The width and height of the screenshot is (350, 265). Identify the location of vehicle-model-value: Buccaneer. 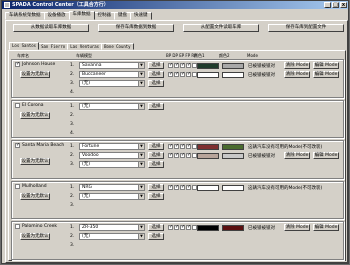
(94, 74).